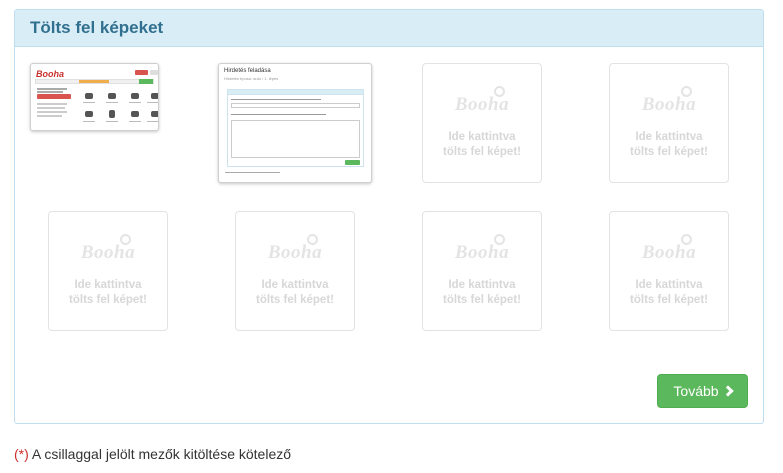 Image resolution: width=783 pixels, height=473 pixels. Describe the element at coordinates (352, 162) in the screenshot. I see `thumb-form-button` at that location.